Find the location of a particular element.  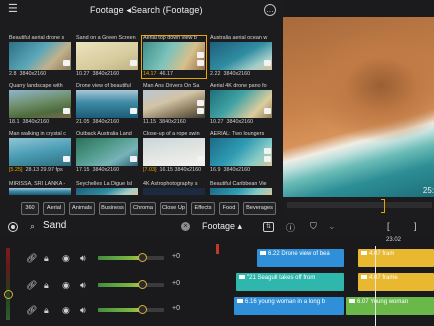

footage-item-selected: Aerial top down view b ✓ 14.1746.17 is located at coordinates (174, 57).